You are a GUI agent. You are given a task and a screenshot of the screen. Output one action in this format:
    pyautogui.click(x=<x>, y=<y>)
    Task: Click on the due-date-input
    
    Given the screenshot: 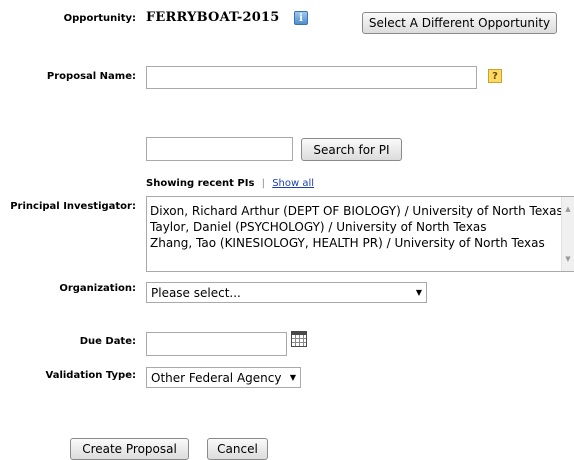 What is the action you would take?
    pyautogui.click(x=216, y=344)
    